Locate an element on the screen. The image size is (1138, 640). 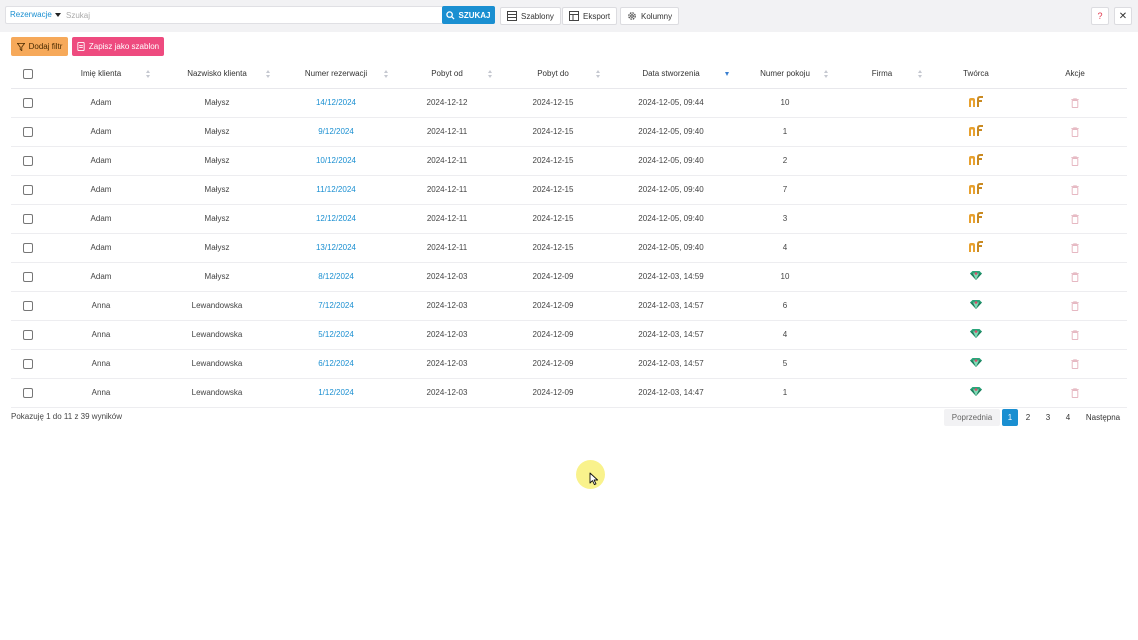
pagination-page-4: 4 is located at coordinates (1068, 417).